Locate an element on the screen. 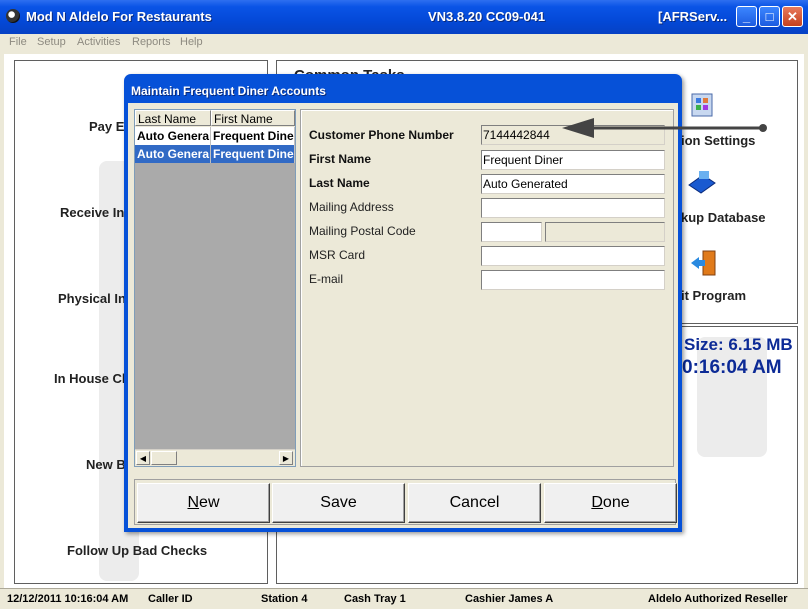 This screenshot has height=609, width=808. list-header: Last Name First Name is located at coordinates (215, 118).